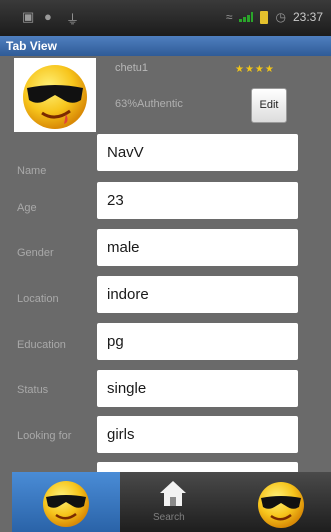 The image size is (331, 532). What do you see at coordinates (307, 17) in the screenshot?
I see `clock-time: 23:37` at bounding box center [307, 17].